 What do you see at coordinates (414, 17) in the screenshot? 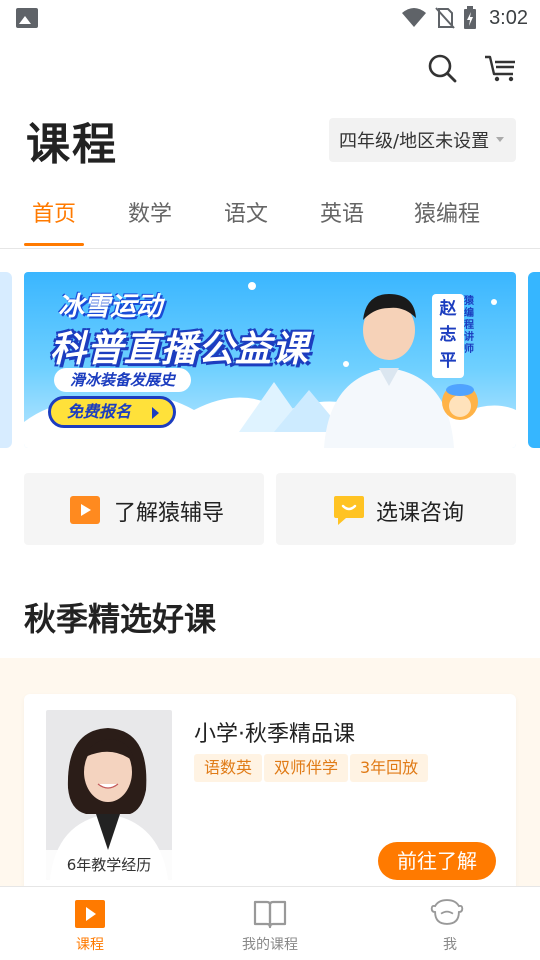
I see `wifi-icon` at bounding box center [414, 17].